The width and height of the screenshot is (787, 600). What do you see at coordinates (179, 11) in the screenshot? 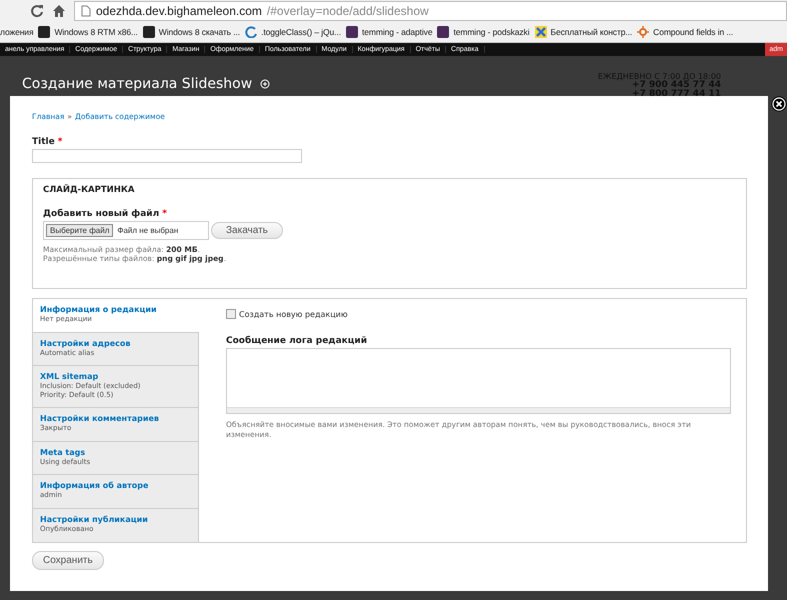
I see `url-host: odezhda.dev.bighameleon.com` at bounding box center [179, 11].